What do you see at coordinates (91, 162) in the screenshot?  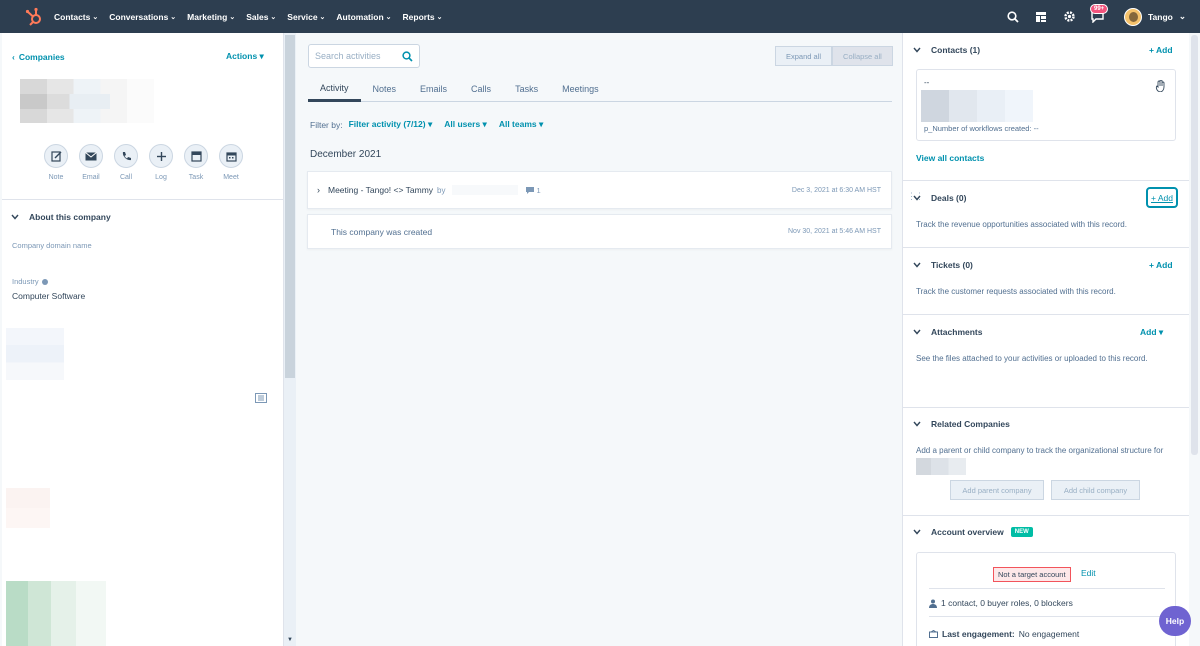 I see `email-button: Email` at bounding box center [91, 162].